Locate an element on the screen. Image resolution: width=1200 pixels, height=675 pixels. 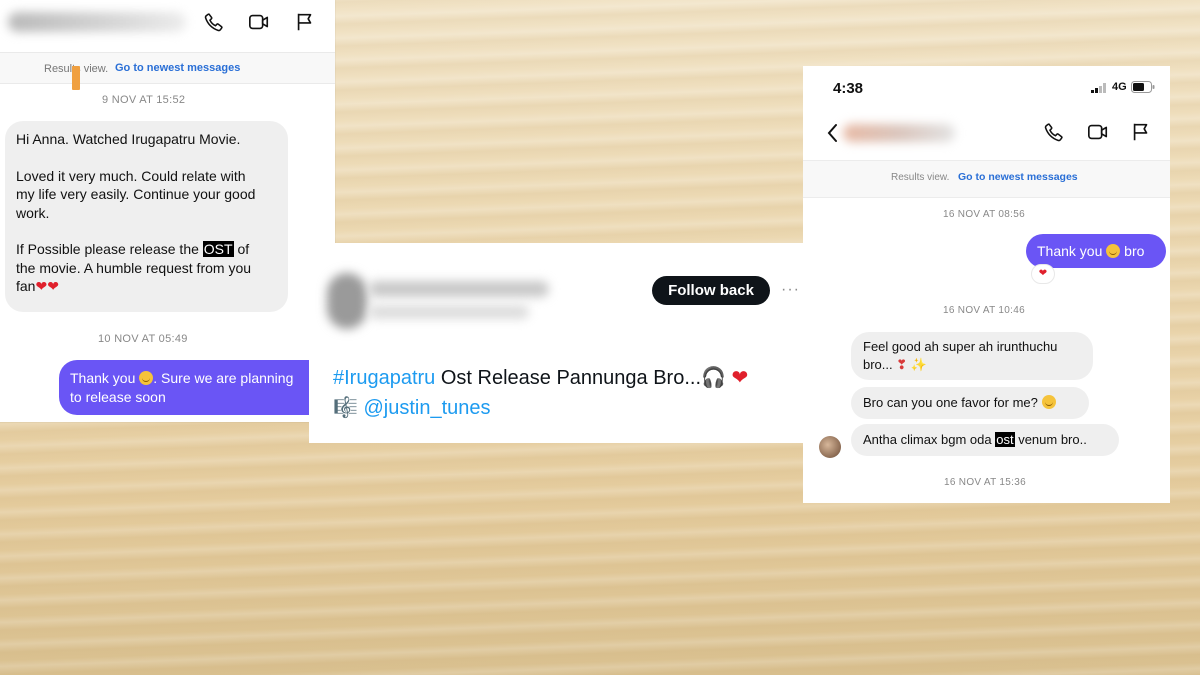
highlighted-ost: OST is located at coordinates (218, 249).